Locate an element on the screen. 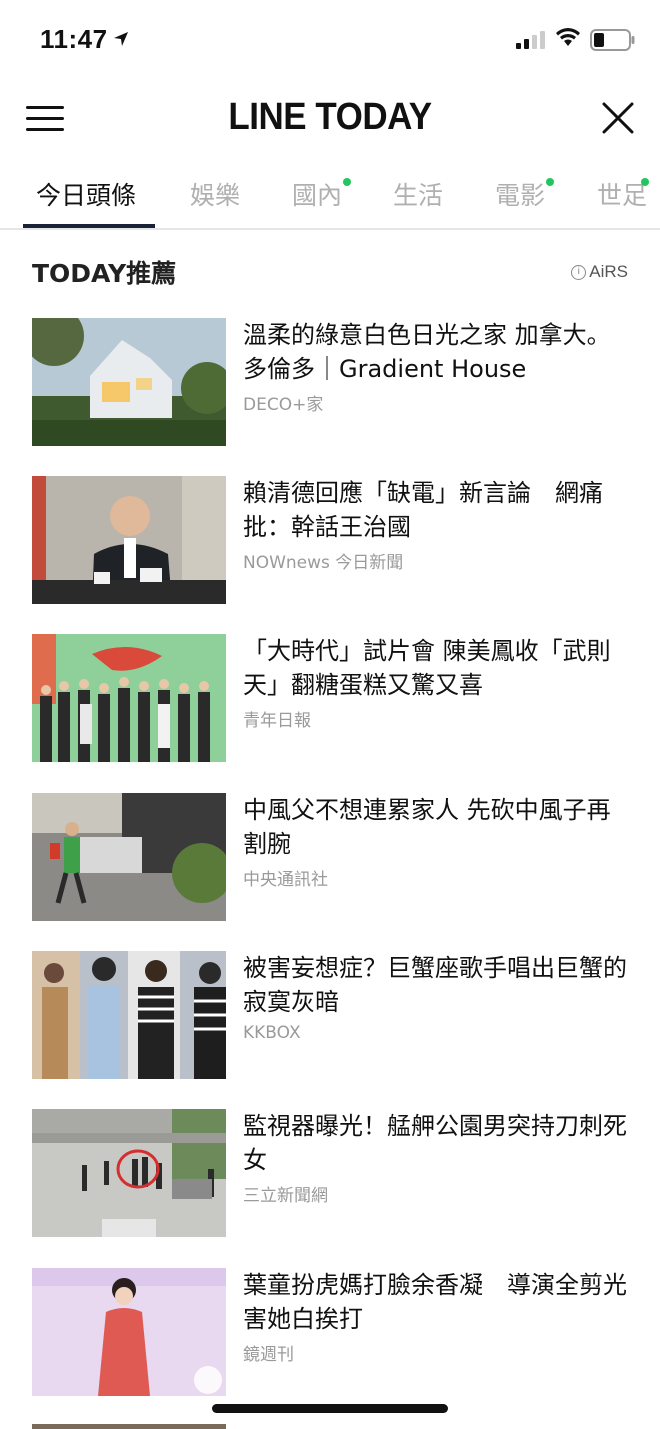  active-tab-underline is located at coordinates (89, 226).